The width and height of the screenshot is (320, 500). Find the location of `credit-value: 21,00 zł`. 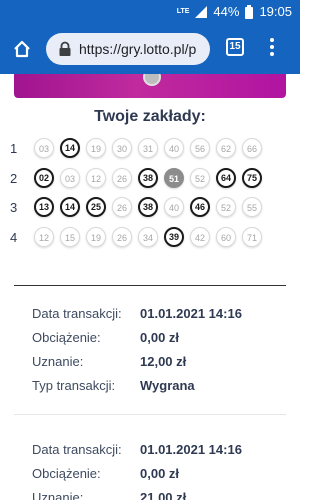

credit-value: 21,00 zł is located at coordinates (163, 495).